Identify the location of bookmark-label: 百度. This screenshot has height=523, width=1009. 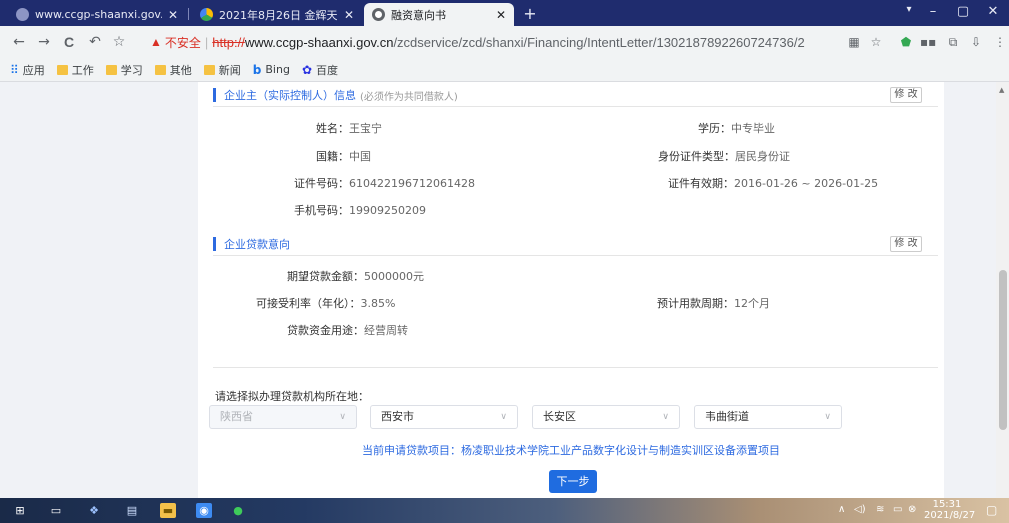
(327, 70).